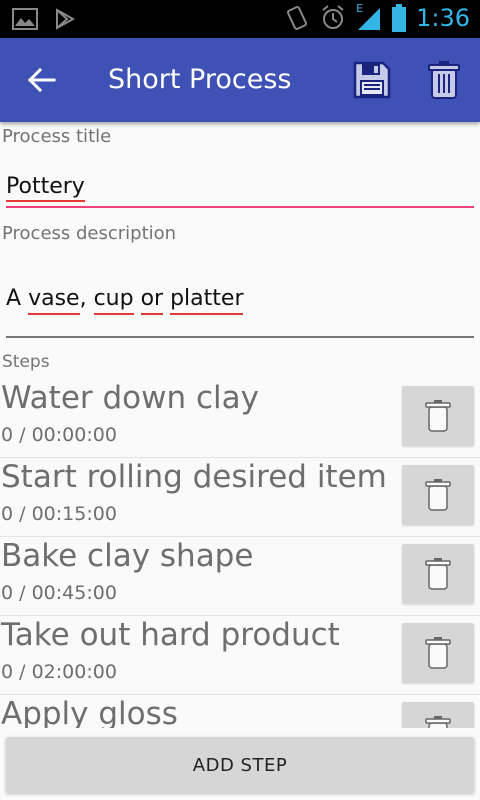  Describe the element at coordinates (89, 233) in the screenshot. I see `description-label: Process description` at that location.